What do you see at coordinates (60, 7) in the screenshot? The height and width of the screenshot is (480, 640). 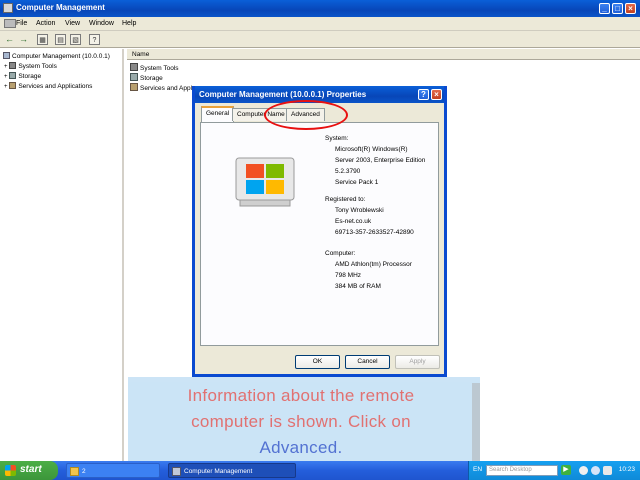 I see `window-title: Computer Management` at bounding box center [60, 7].